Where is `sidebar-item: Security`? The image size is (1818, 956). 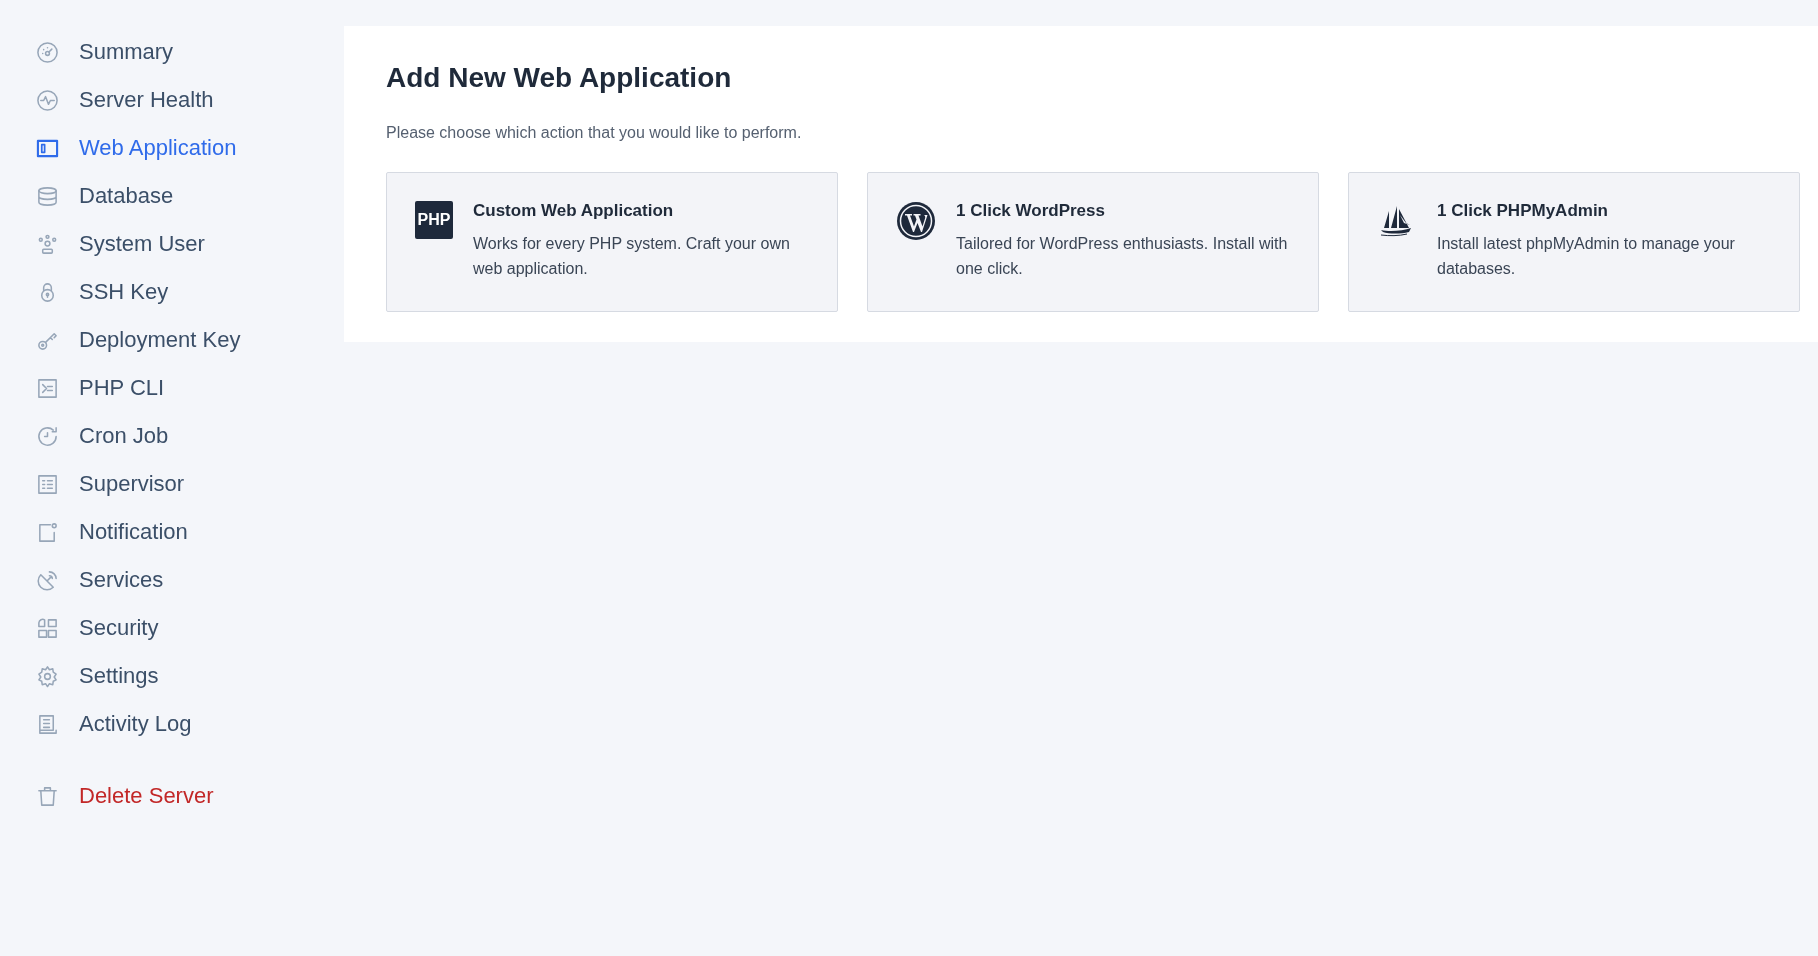
sidebar-item: Security is located at coordinates (190, 628).